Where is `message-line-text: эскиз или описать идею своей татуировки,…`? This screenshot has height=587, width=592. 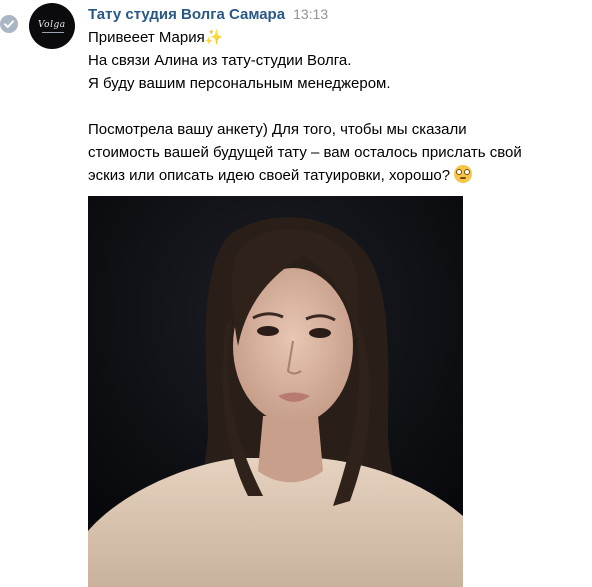
message-line-text: эскиз или описать идею своей татуировки,… is located at coordinates (269, 175).